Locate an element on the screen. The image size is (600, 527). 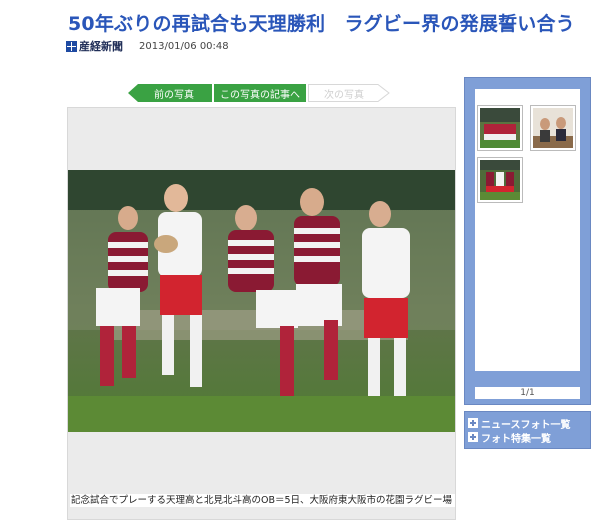
byline: 産経新聞 2013/01/06 00:48 is located at coordinates (147, 46).